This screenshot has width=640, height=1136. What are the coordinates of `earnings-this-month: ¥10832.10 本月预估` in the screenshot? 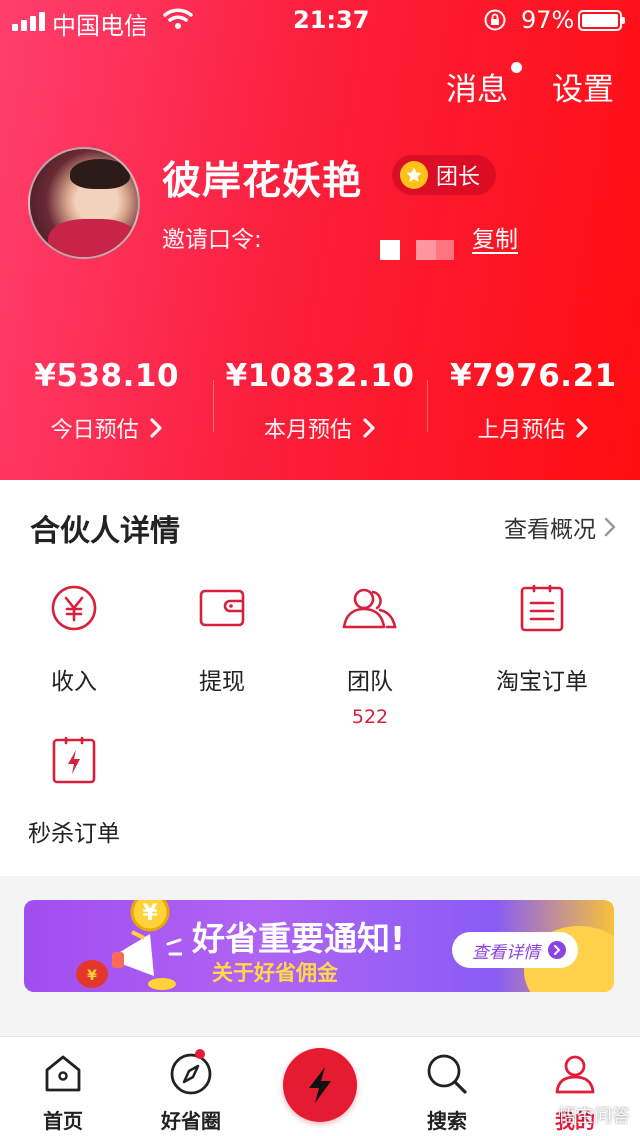 It's located at (319, 401).